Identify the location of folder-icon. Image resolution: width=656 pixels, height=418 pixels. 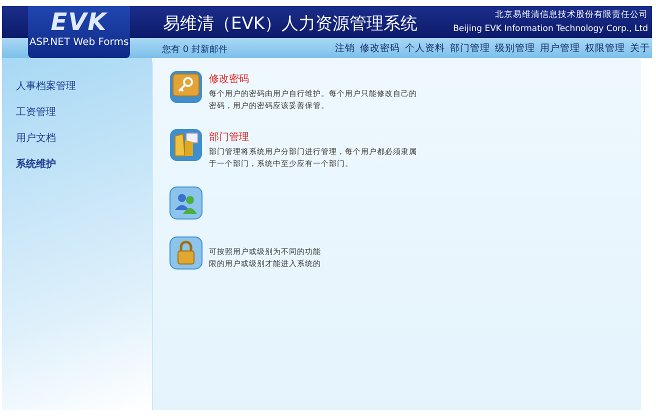
(186, 145).